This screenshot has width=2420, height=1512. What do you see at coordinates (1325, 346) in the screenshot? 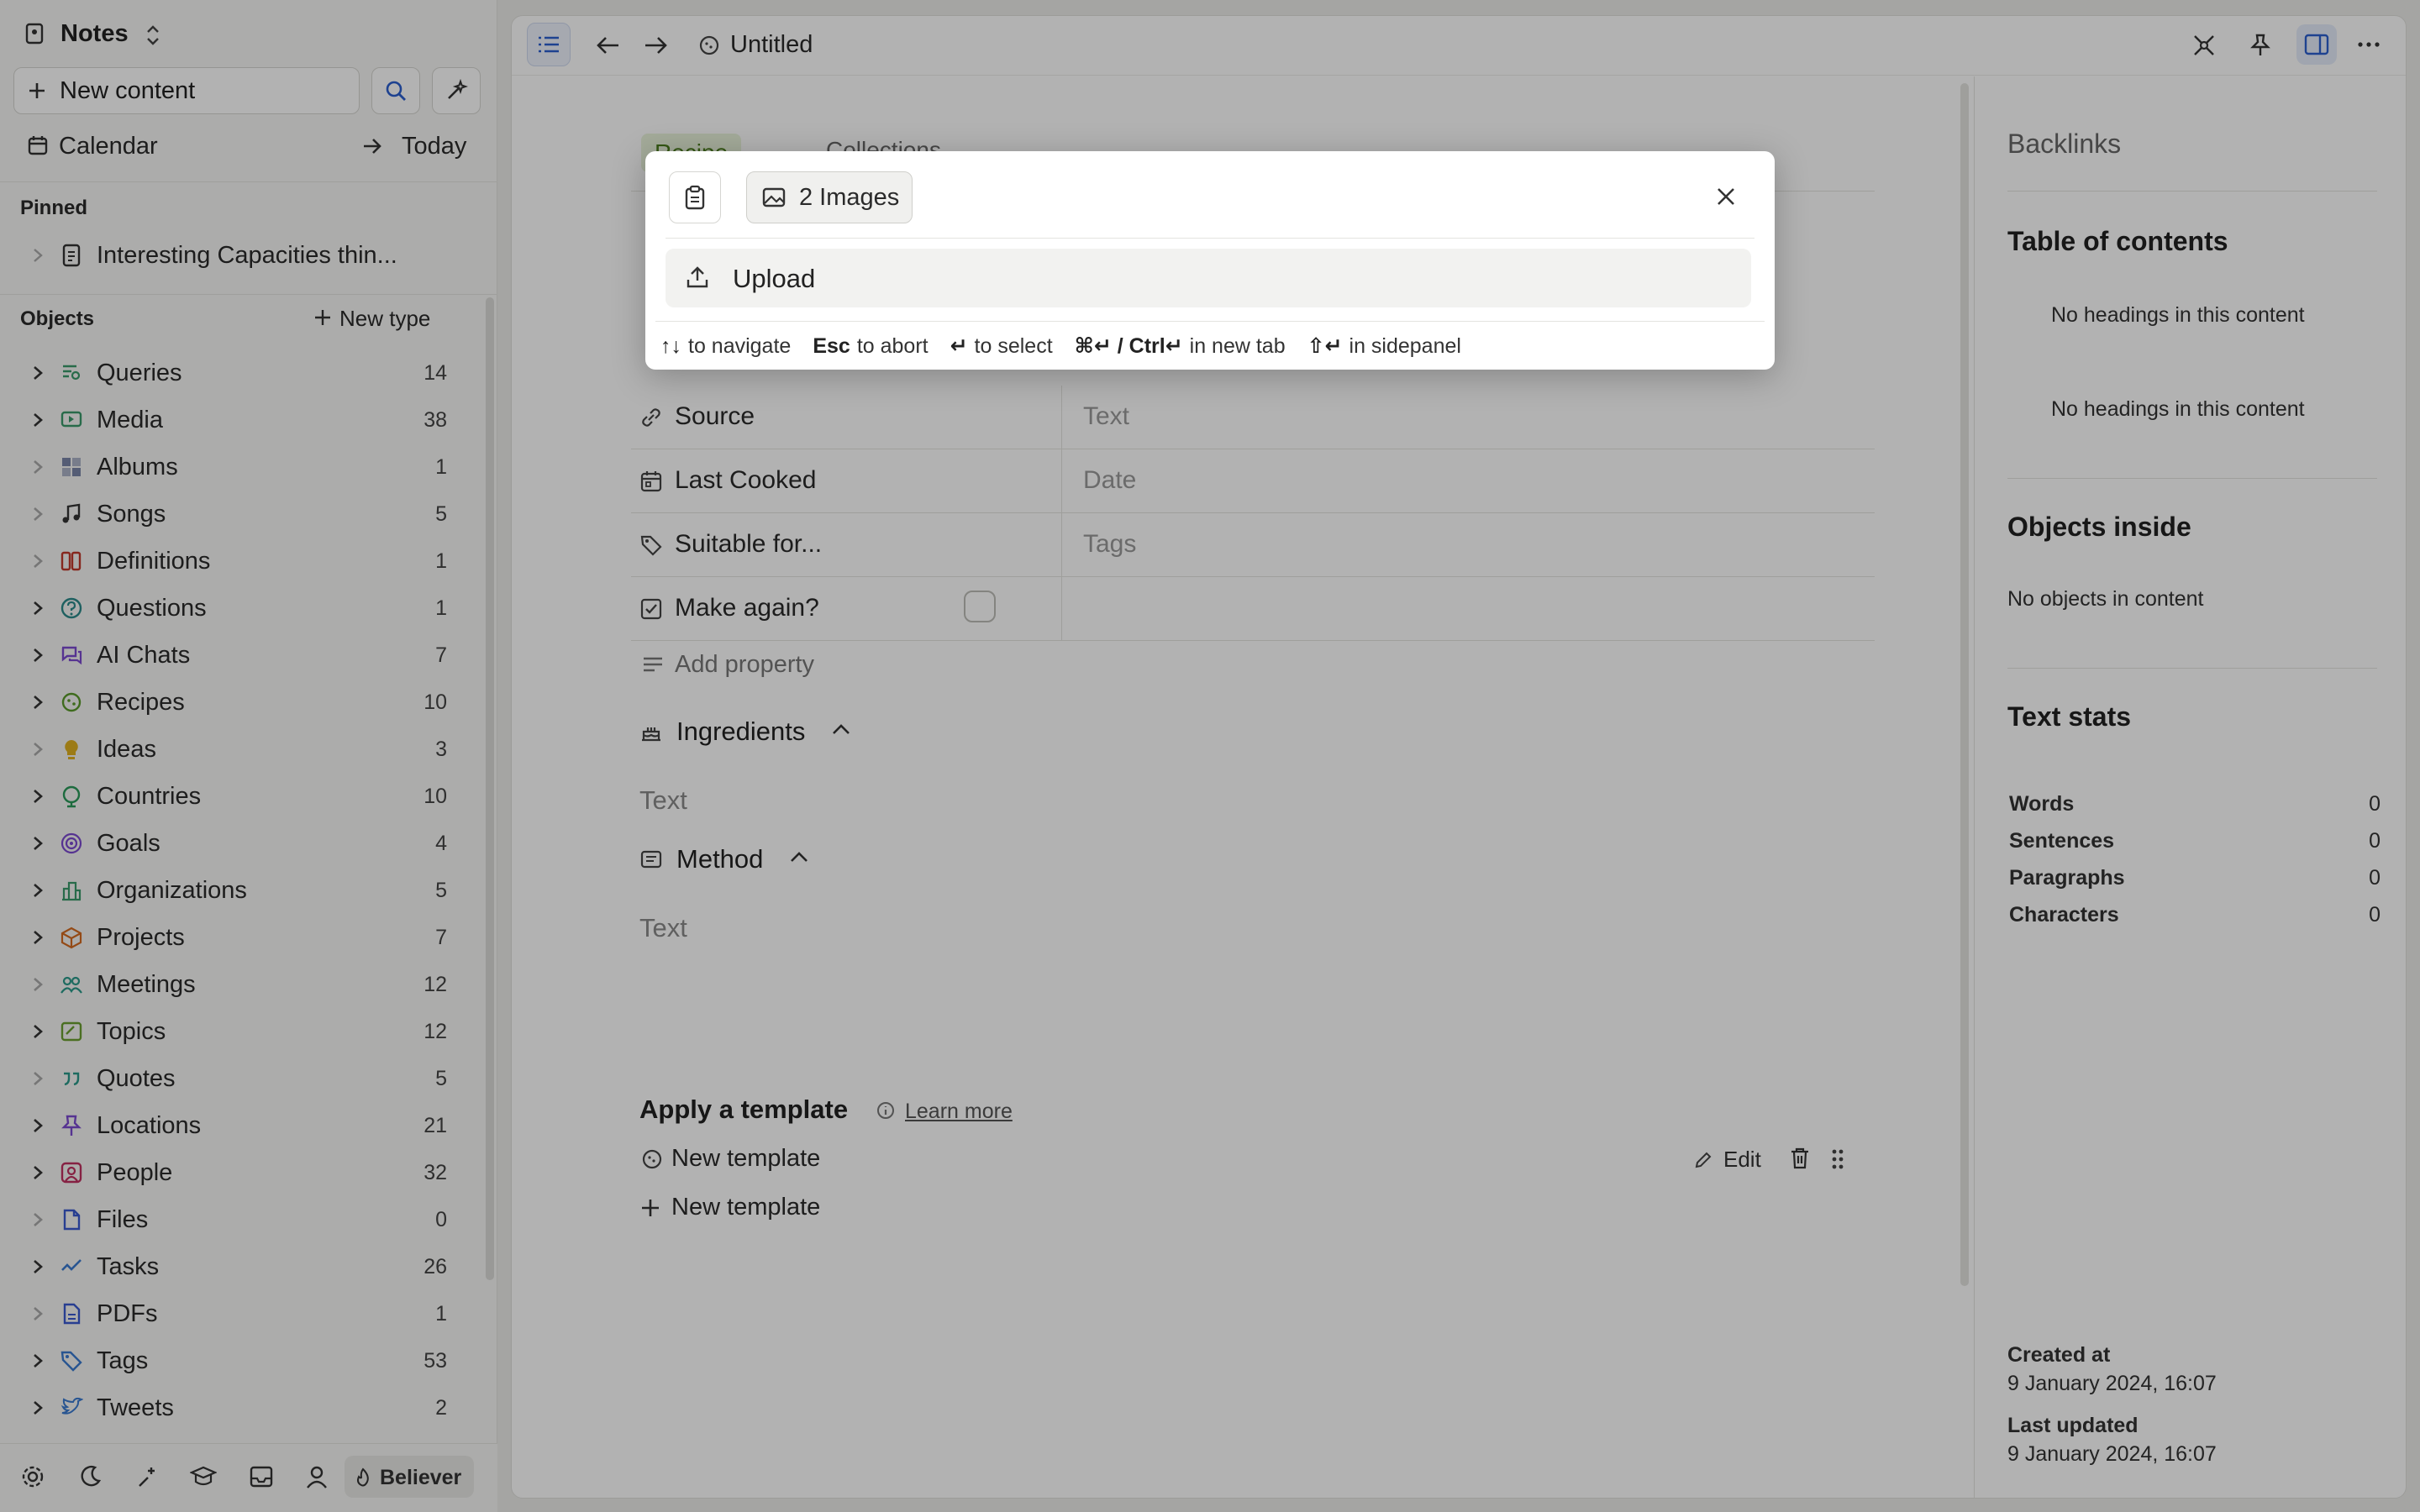
I see `hint-key: ⇧↵` at bounding box center [1325, 346].